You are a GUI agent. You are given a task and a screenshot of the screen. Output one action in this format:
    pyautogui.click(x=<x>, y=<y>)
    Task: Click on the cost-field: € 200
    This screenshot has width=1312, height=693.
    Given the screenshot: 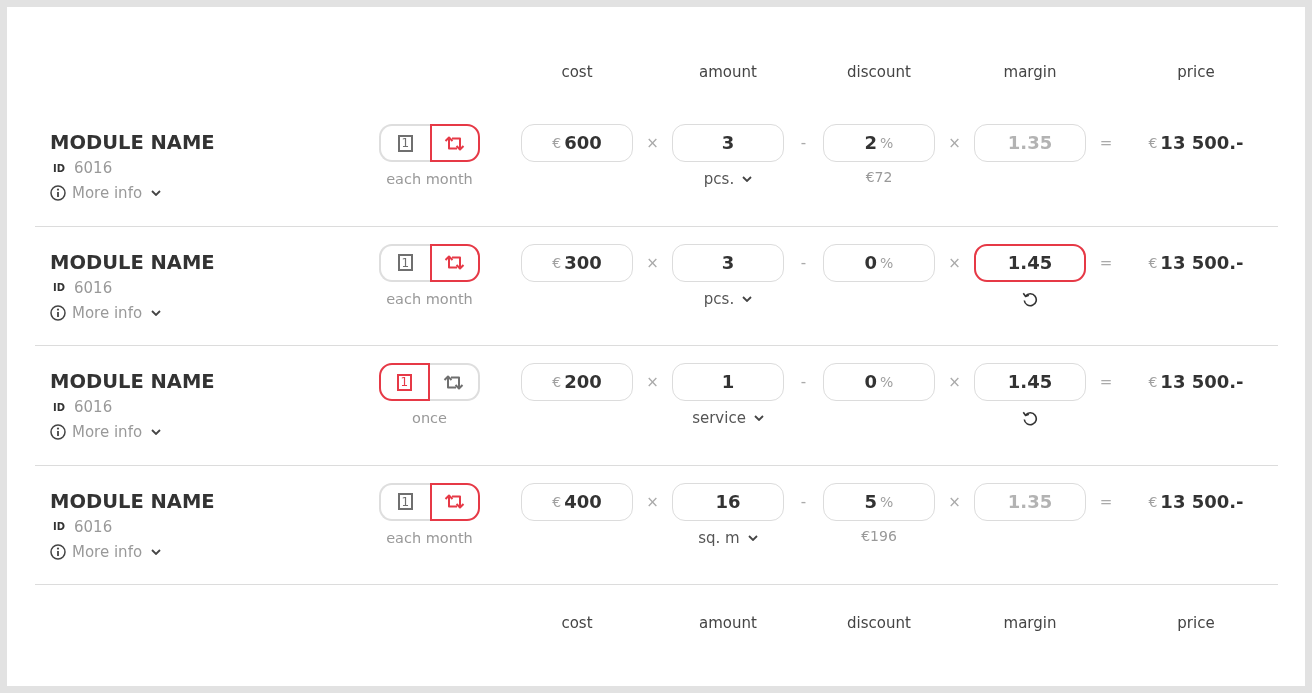 What is the action you would take?
    pyautogui.click(x=577, y=382)
    